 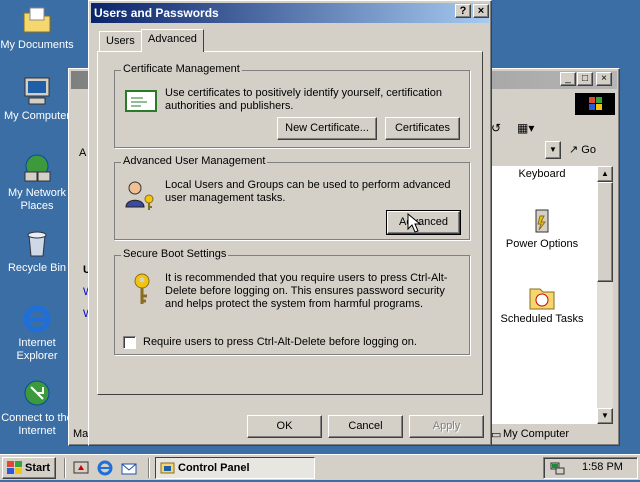 I want to click on user-keys-icon, so click(x=141, y=195).